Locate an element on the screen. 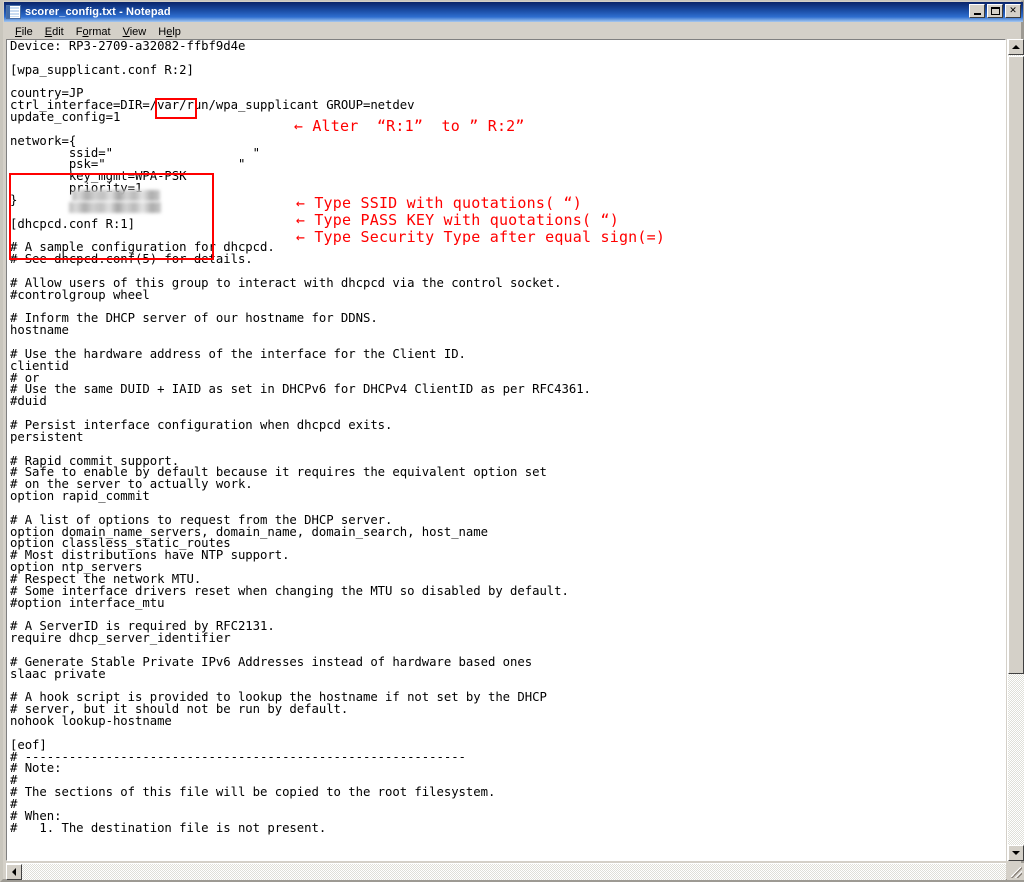 The image size is (1024, 882). scroll-left-button is located at coordinates (14, 872).